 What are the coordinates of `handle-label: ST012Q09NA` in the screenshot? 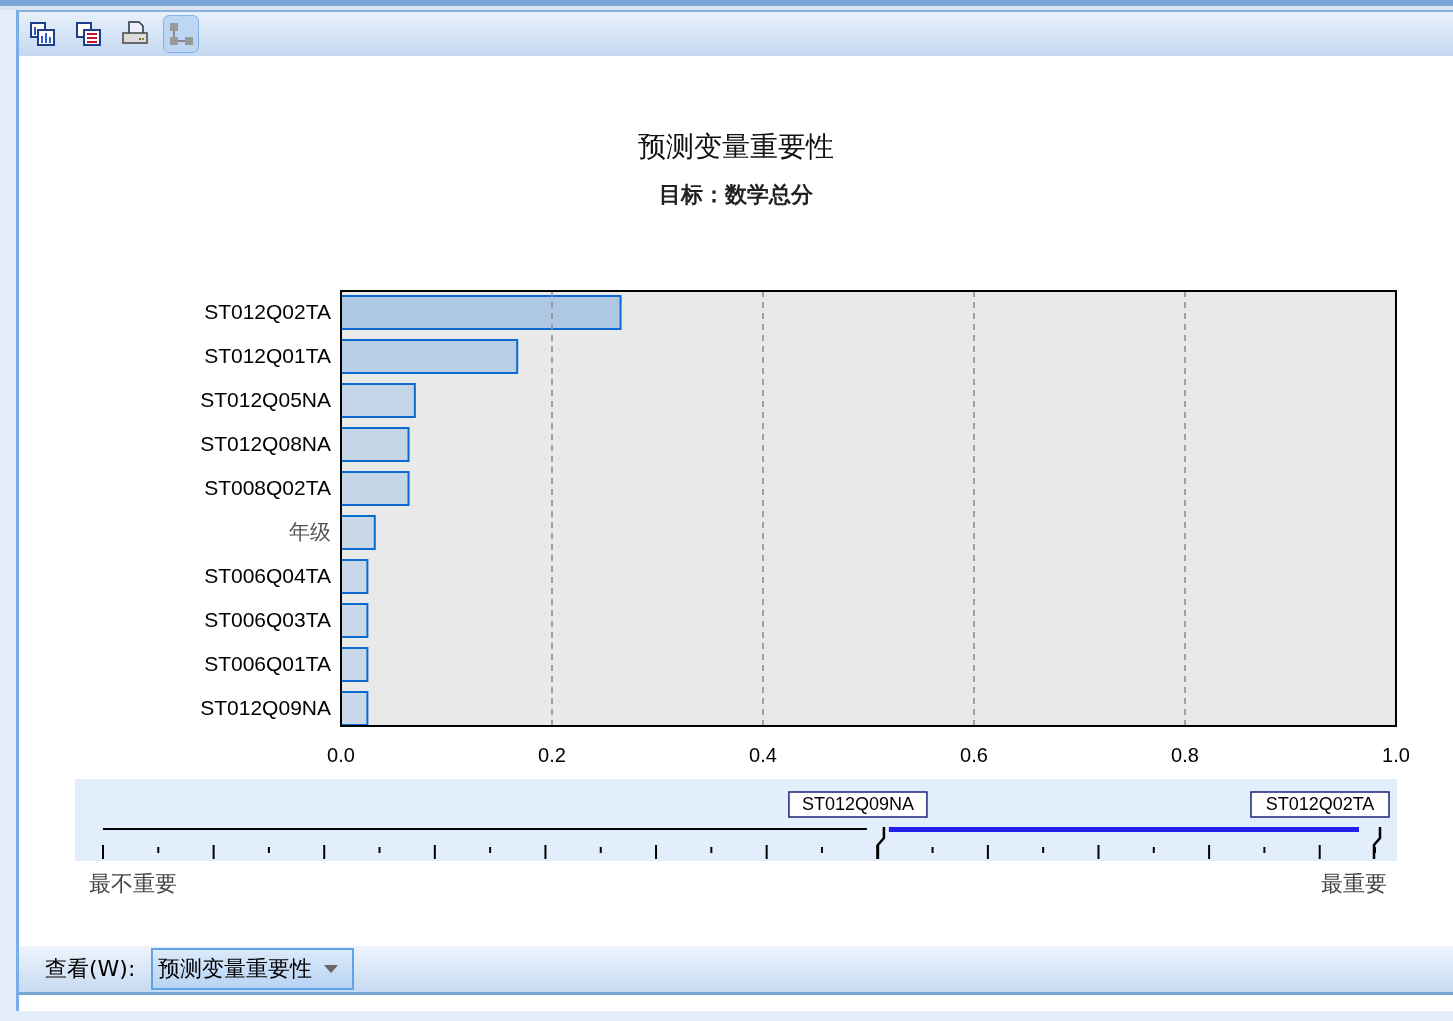 It's located at (858, 804).